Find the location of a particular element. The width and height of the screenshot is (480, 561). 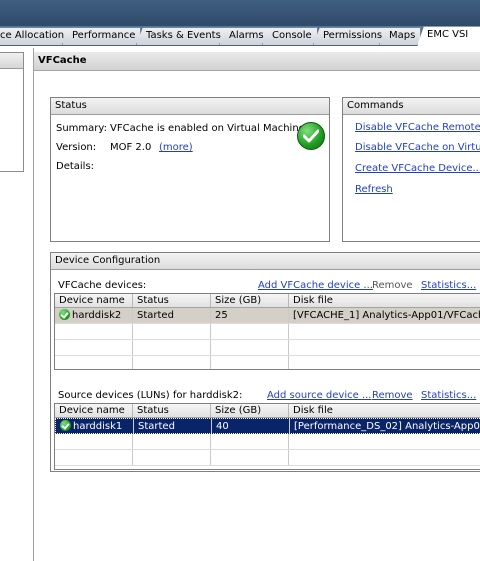

tab-maps: Maps is located at coordinates (400, 36).